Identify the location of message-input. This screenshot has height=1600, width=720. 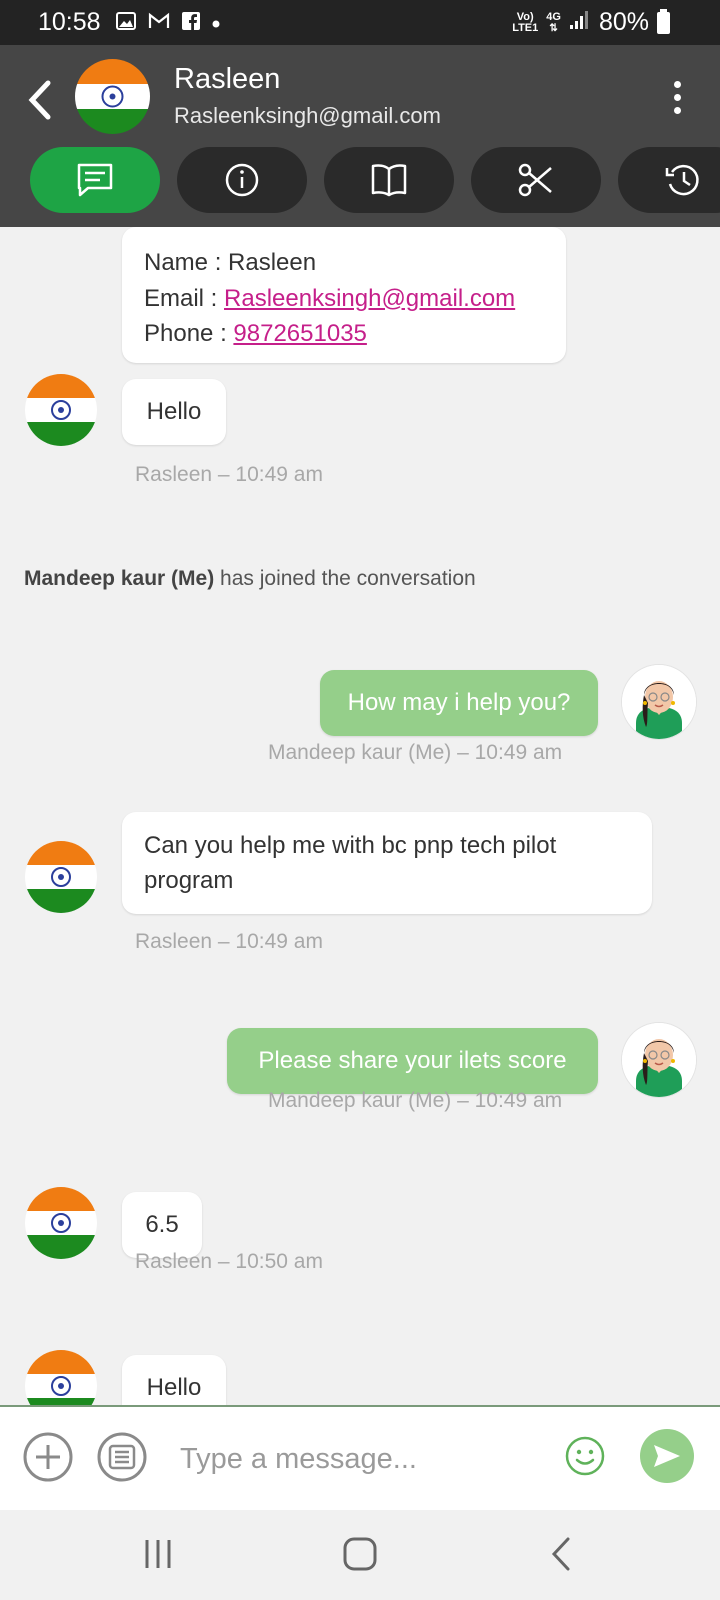
(360, 1459).